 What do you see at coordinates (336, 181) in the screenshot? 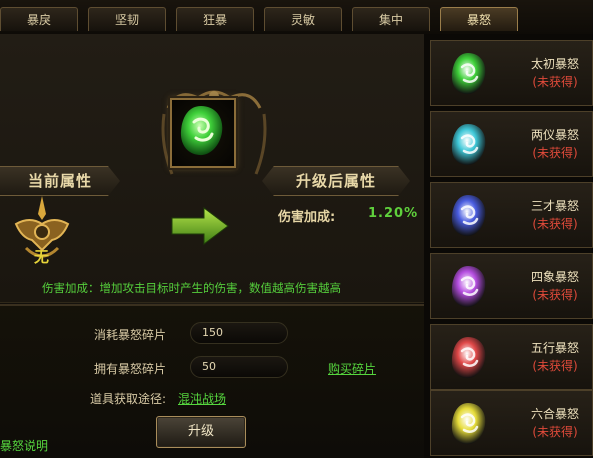
I see `upgraded-attribute-banner: 升级后属性` at bounding box center [336, 181].